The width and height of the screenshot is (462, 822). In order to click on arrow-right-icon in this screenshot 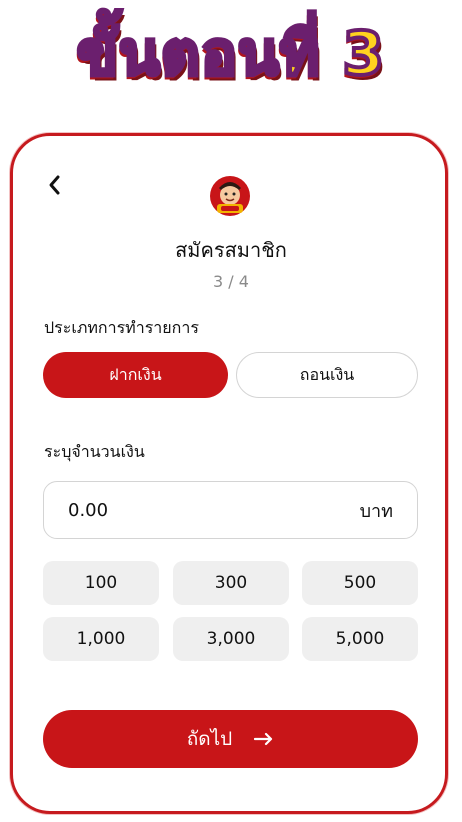, I will do `click(263, 739)`.